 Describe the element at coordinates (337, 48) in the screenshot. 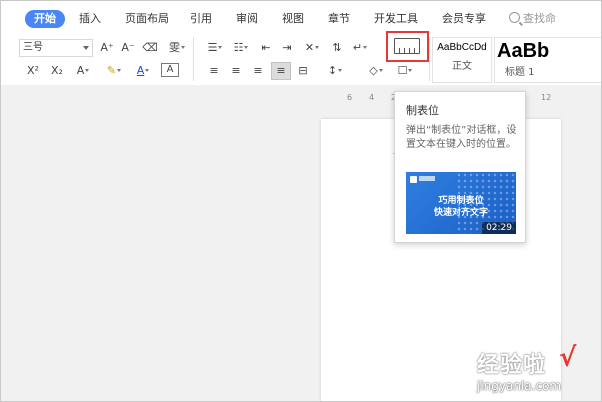

I see `sort-icon: ⇅` at that location.